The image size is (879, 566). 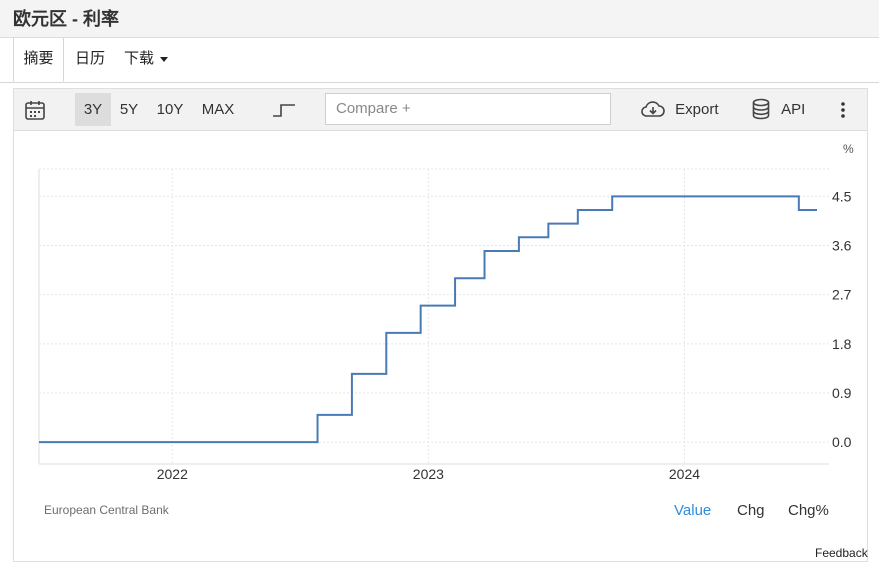 What do you see at coordinates (842, 245) in the screenshot?
I see `y-tick-label: 3.6` at bounding box center [842, 245].